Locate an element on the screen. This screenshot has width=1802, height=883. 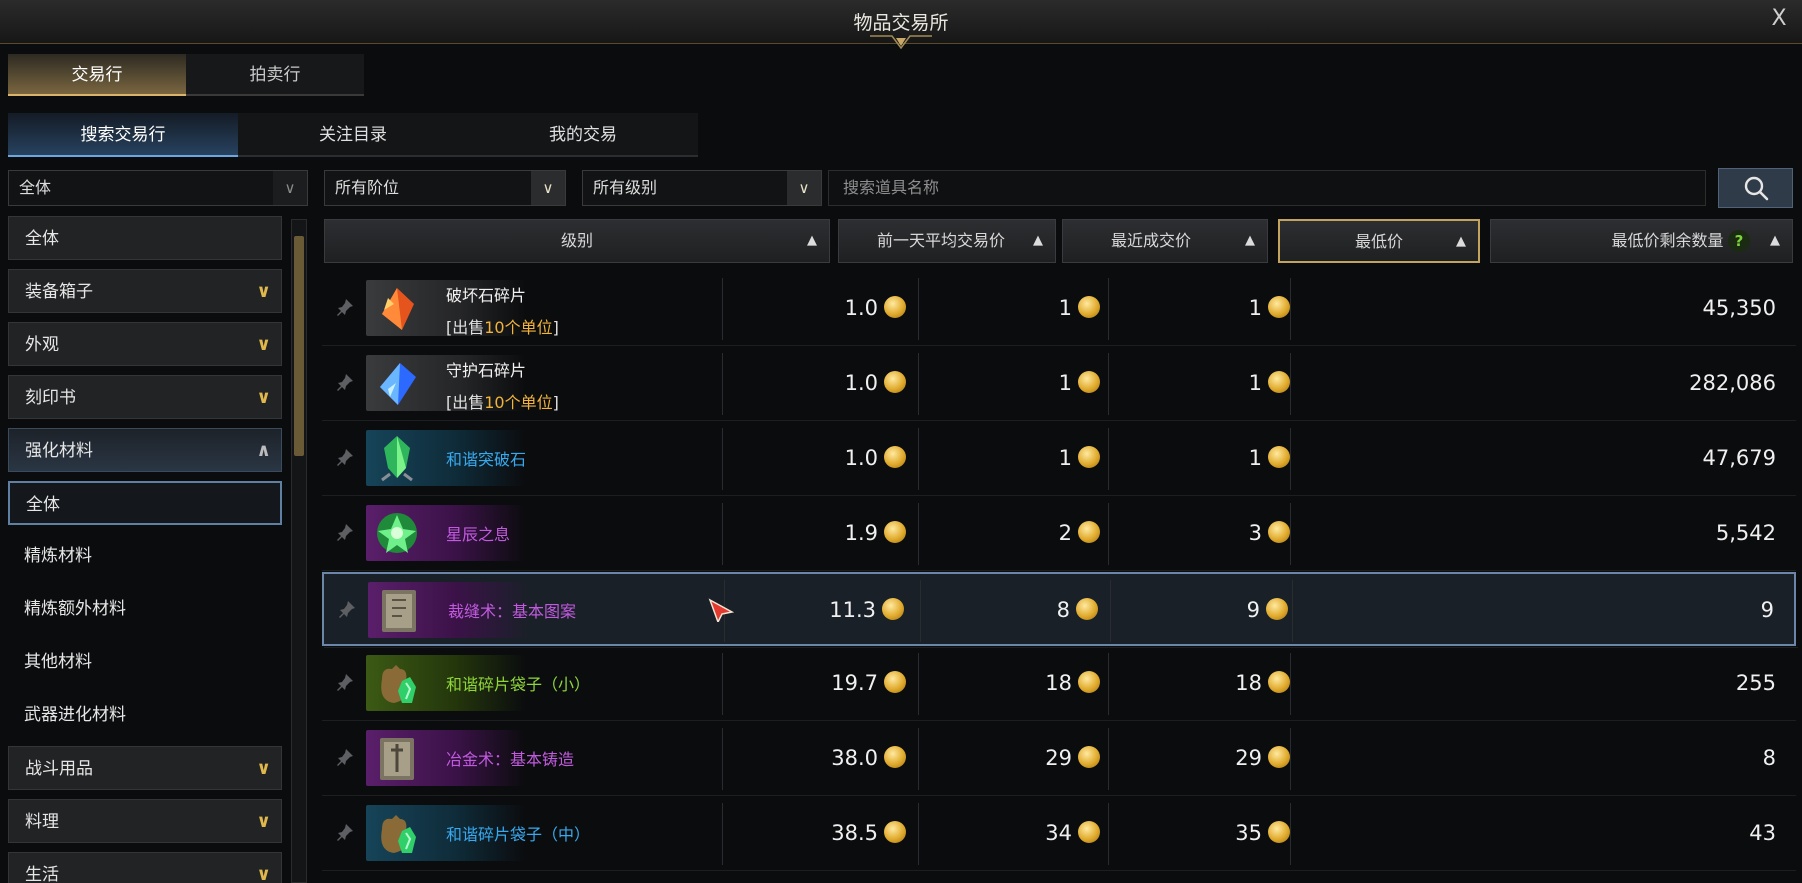
sidebar-subitem-refining-extra: 精炼额外材料 is located at coordinates (145, 609).